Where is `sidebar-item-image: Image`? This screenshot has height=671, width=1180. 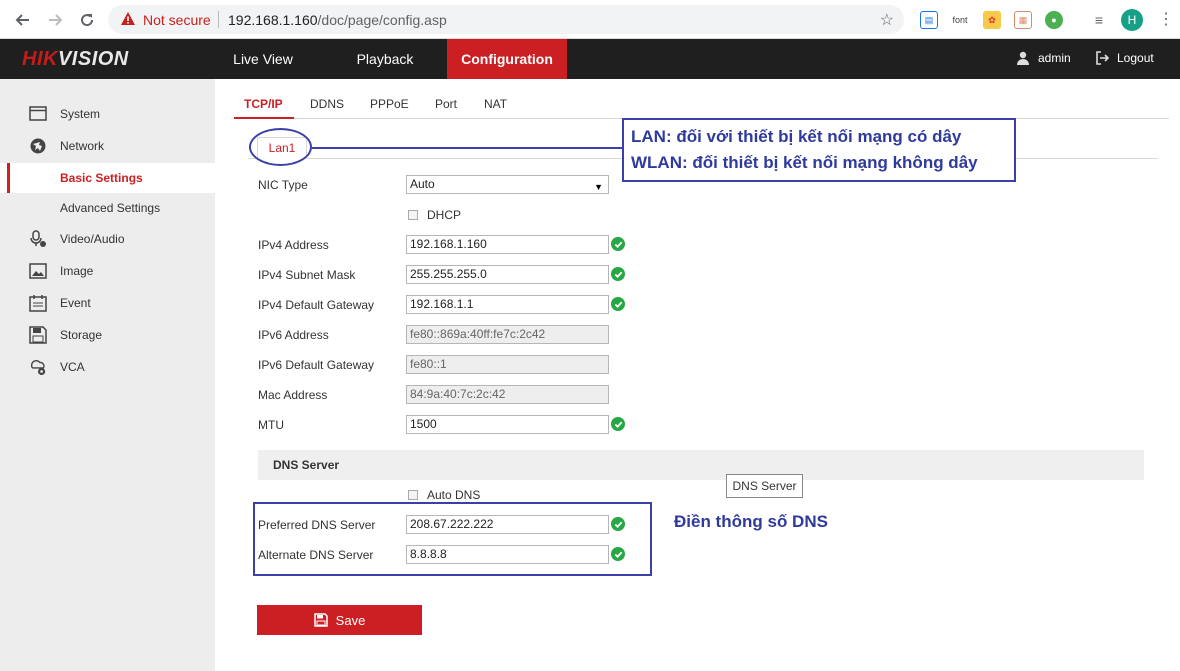
sidebar-item-image: Image is located at coordinates (107, 271).